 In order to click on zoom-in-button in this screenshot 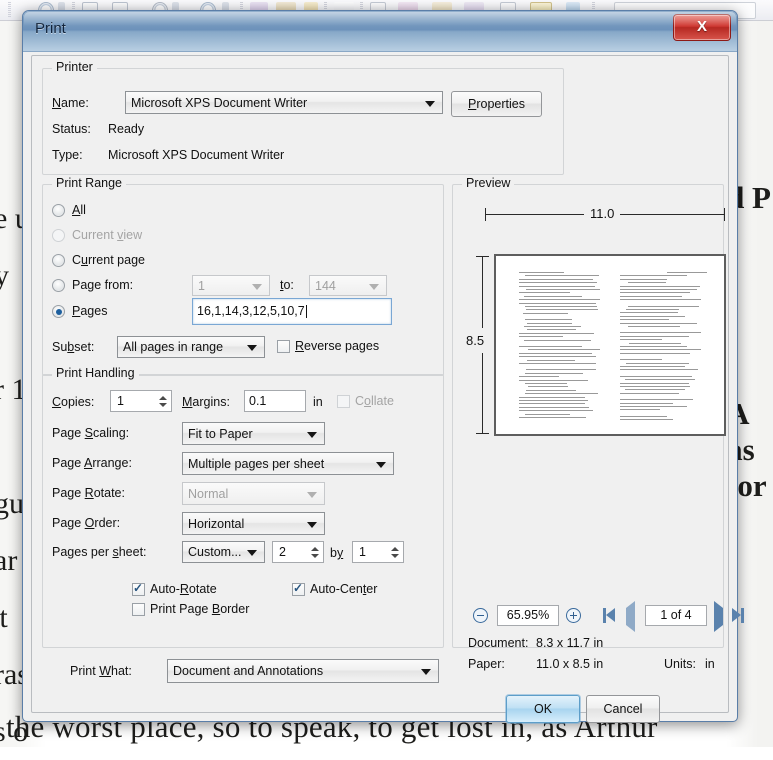, I will do `click(573, 615)`.